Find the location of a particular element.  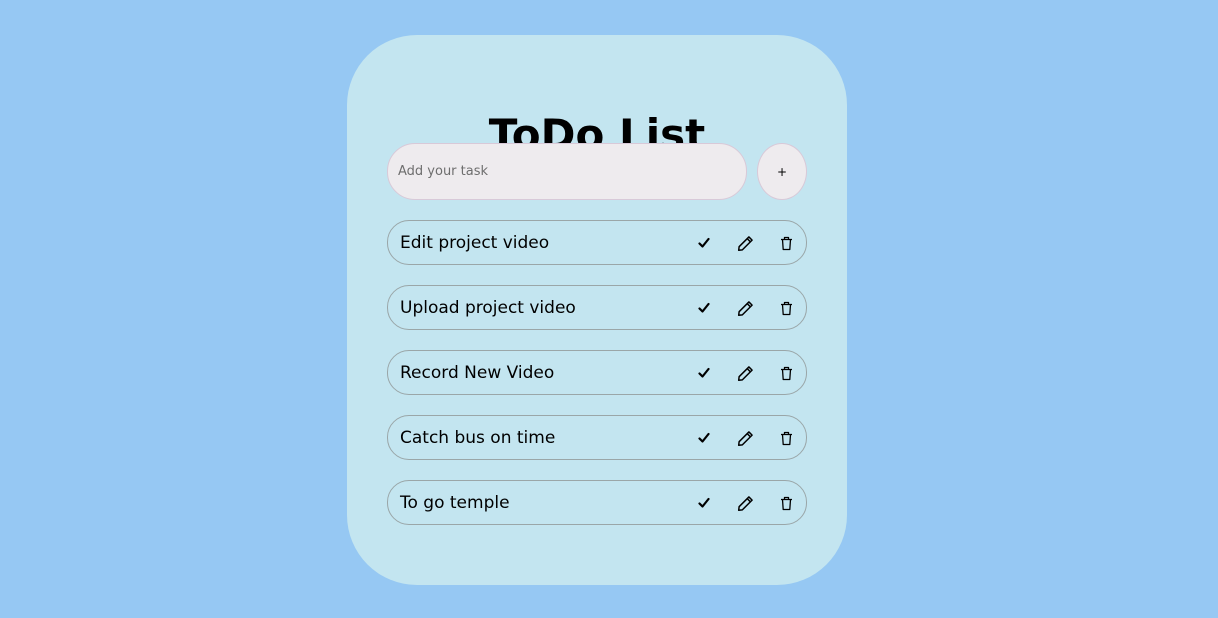

task-item: Record New Video is located at coordinates (597, 372).